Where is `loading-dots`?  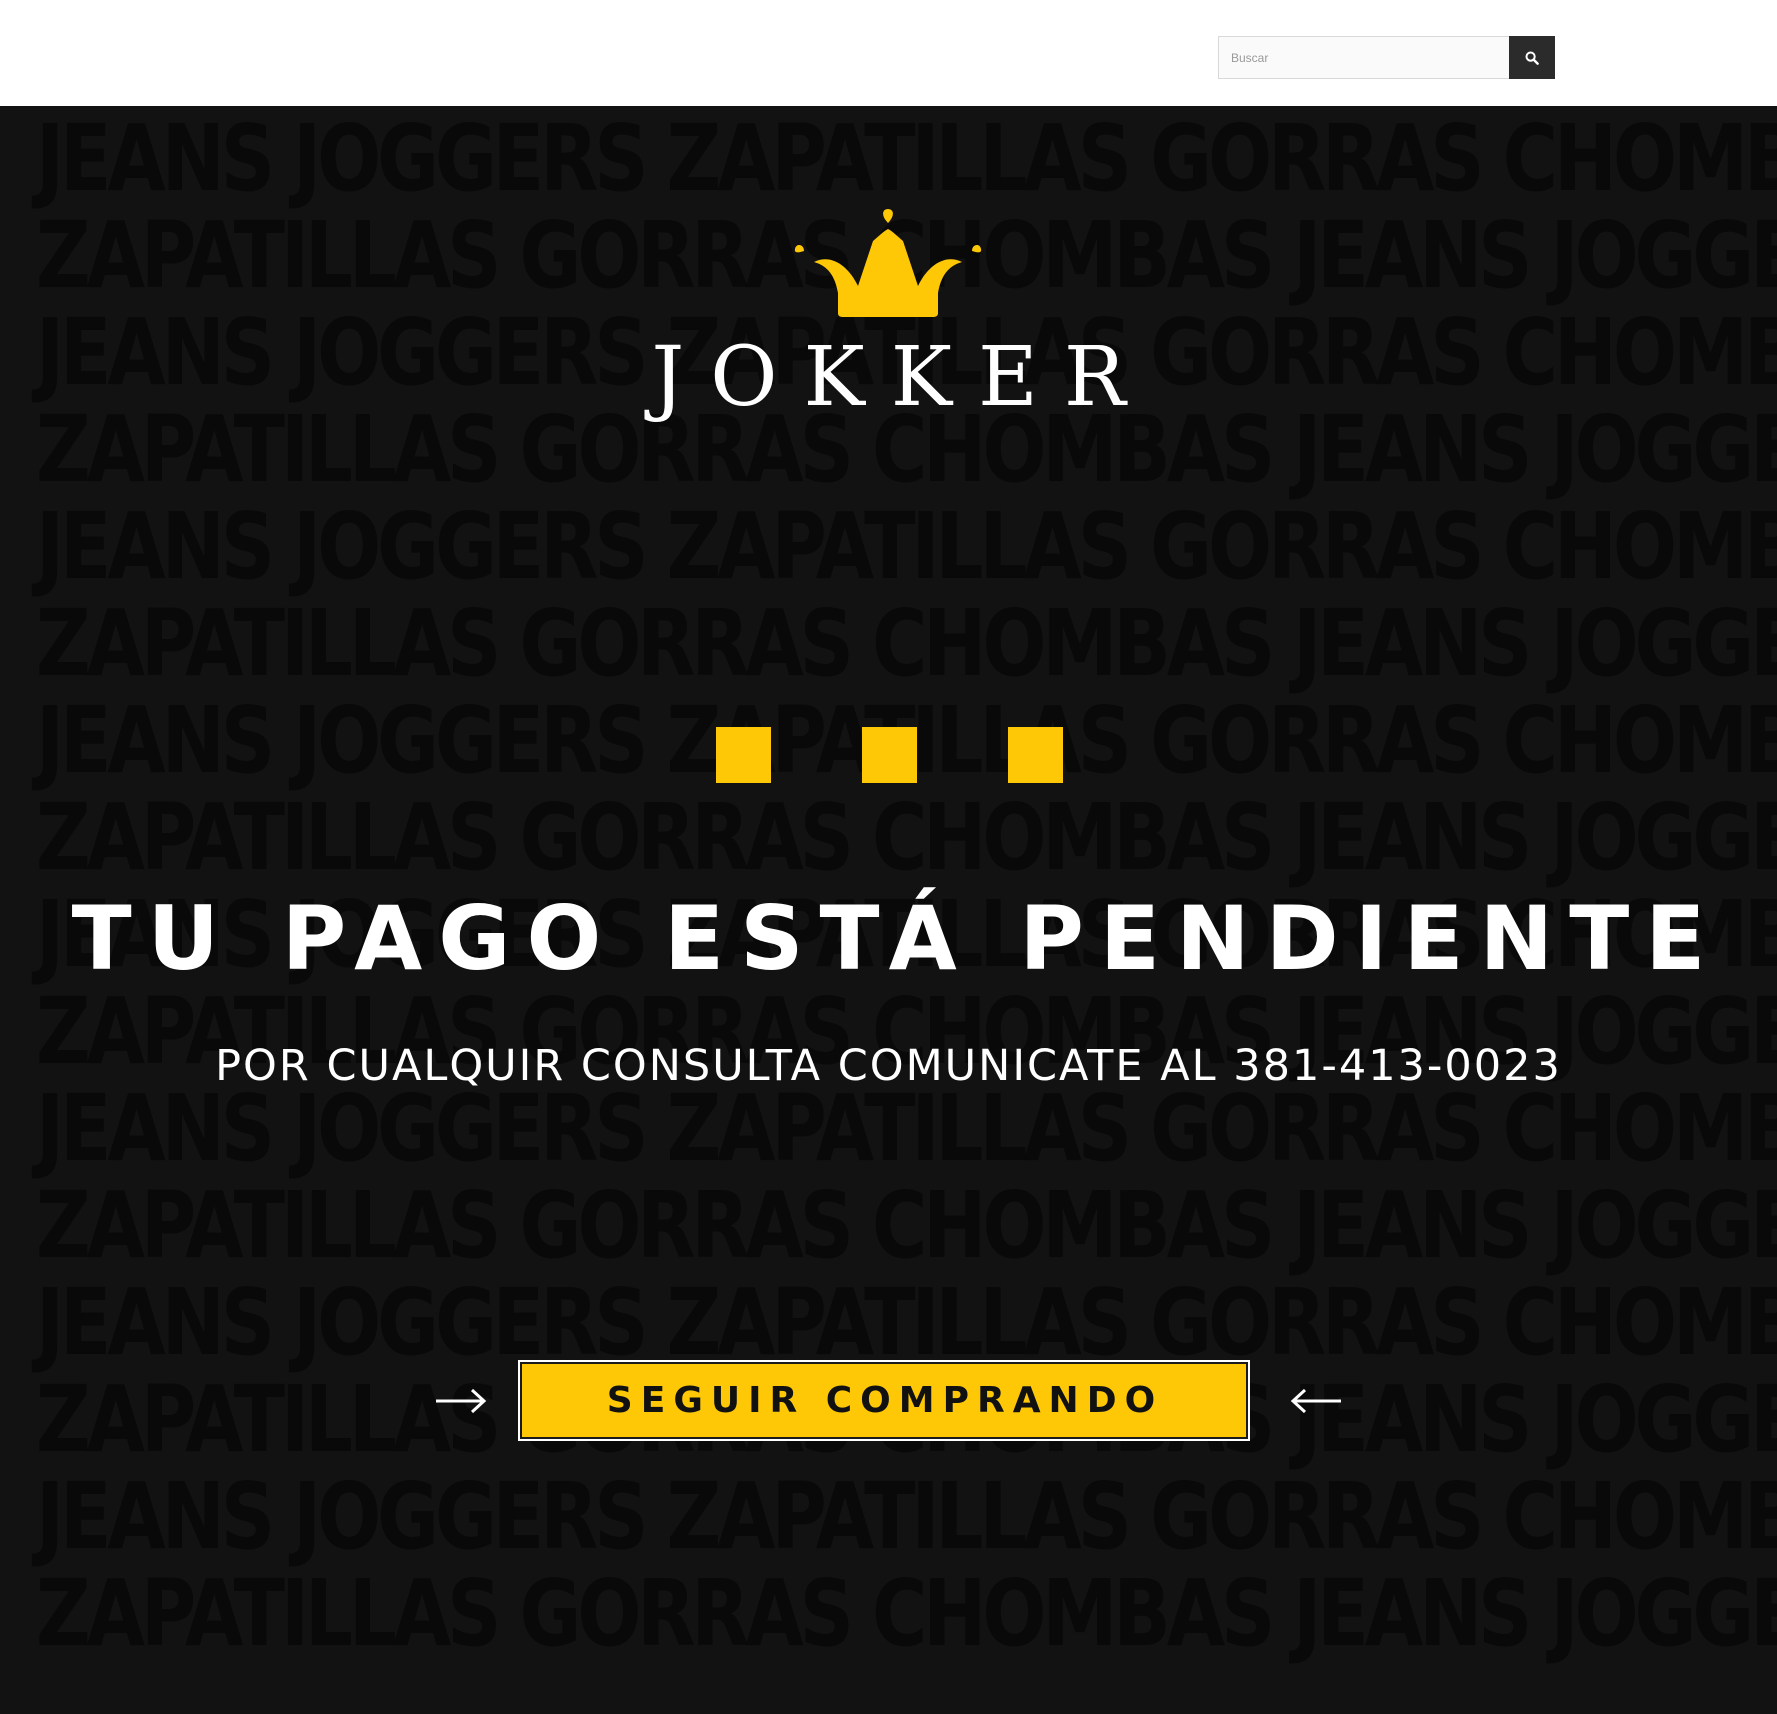 loading-dots is located at coordinates (889, 755).